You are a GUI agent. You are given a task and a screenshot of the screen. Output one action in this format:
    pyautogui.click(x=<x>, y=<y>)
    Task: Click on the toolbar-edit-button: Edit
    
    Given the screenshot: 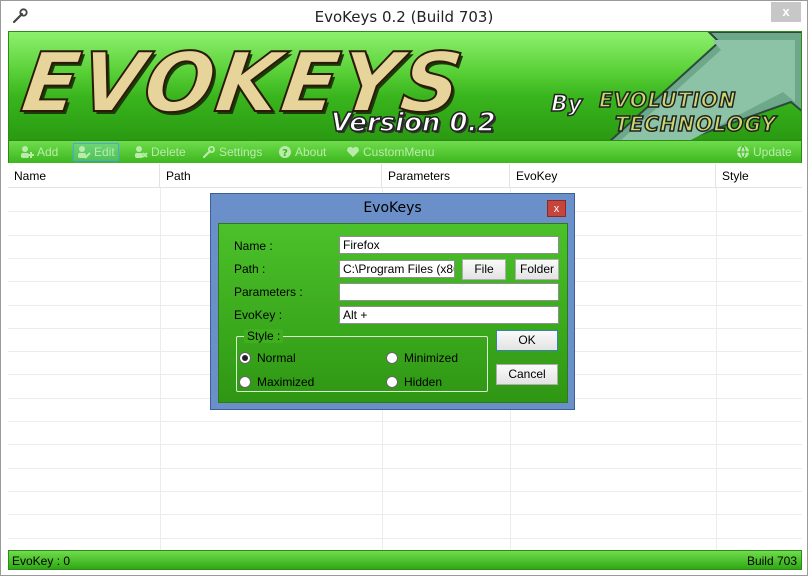 What is the action you would take?
    pyautogui.click(x=96, y=152)
    